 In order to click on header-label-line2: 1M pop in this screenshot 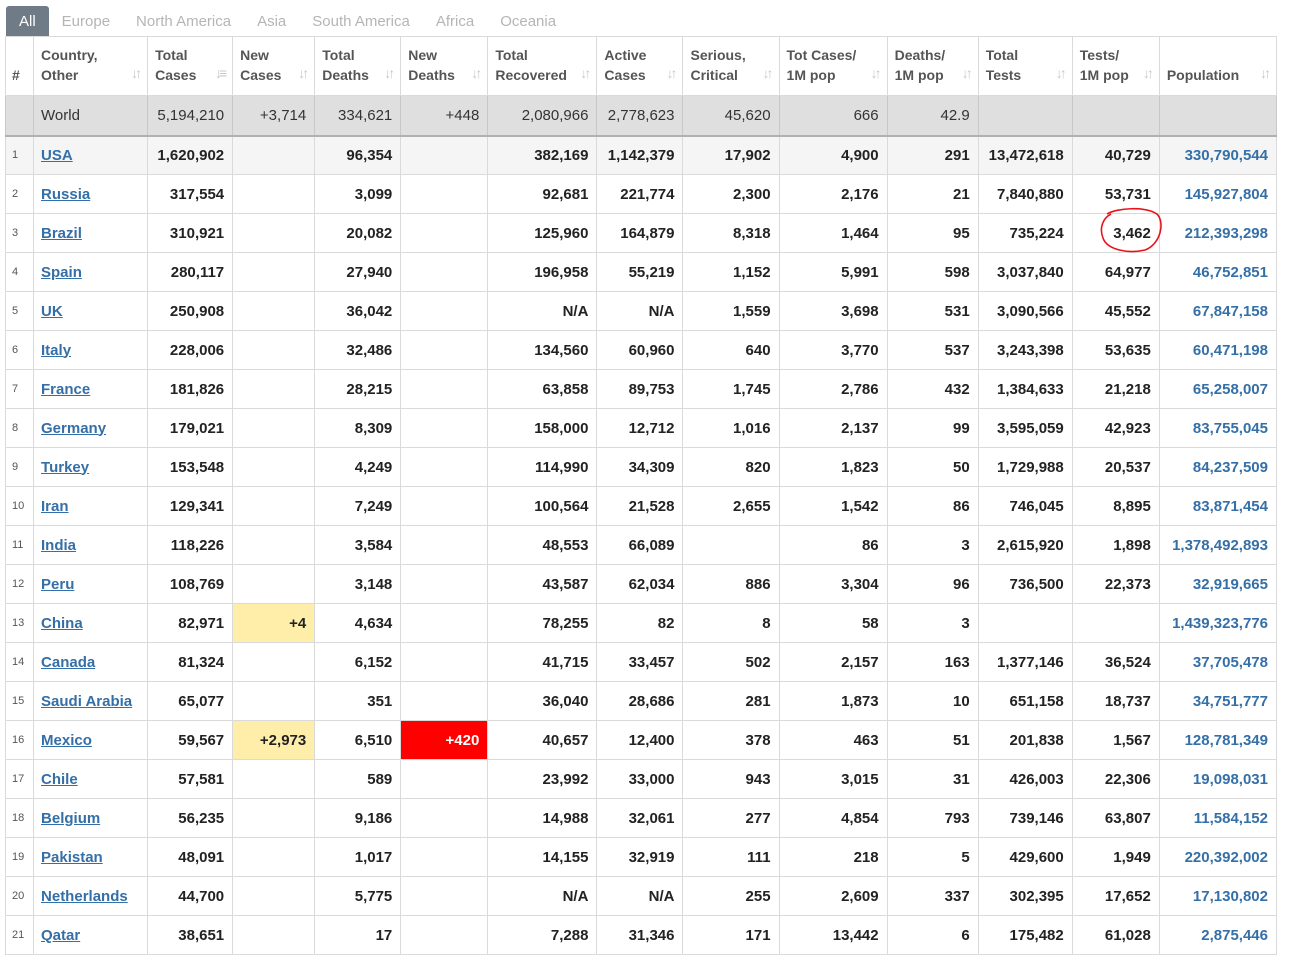, I will do `click(811, 75)`.